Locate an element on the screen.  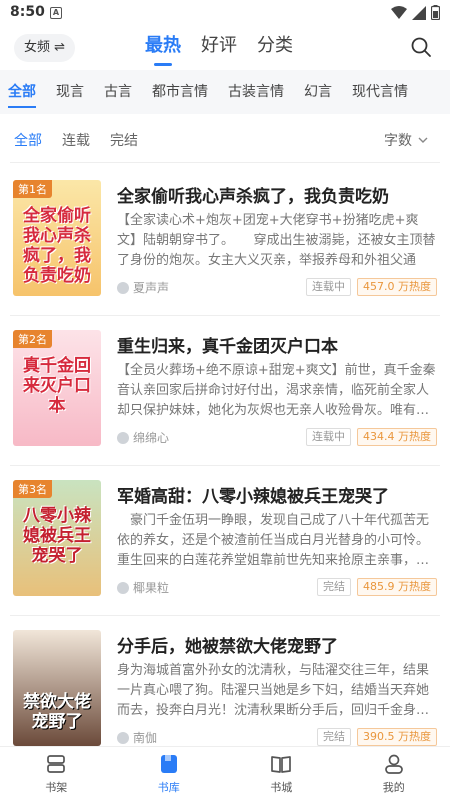
heat-badge: 485.9 万热度 is located at coordinates (397, 587).